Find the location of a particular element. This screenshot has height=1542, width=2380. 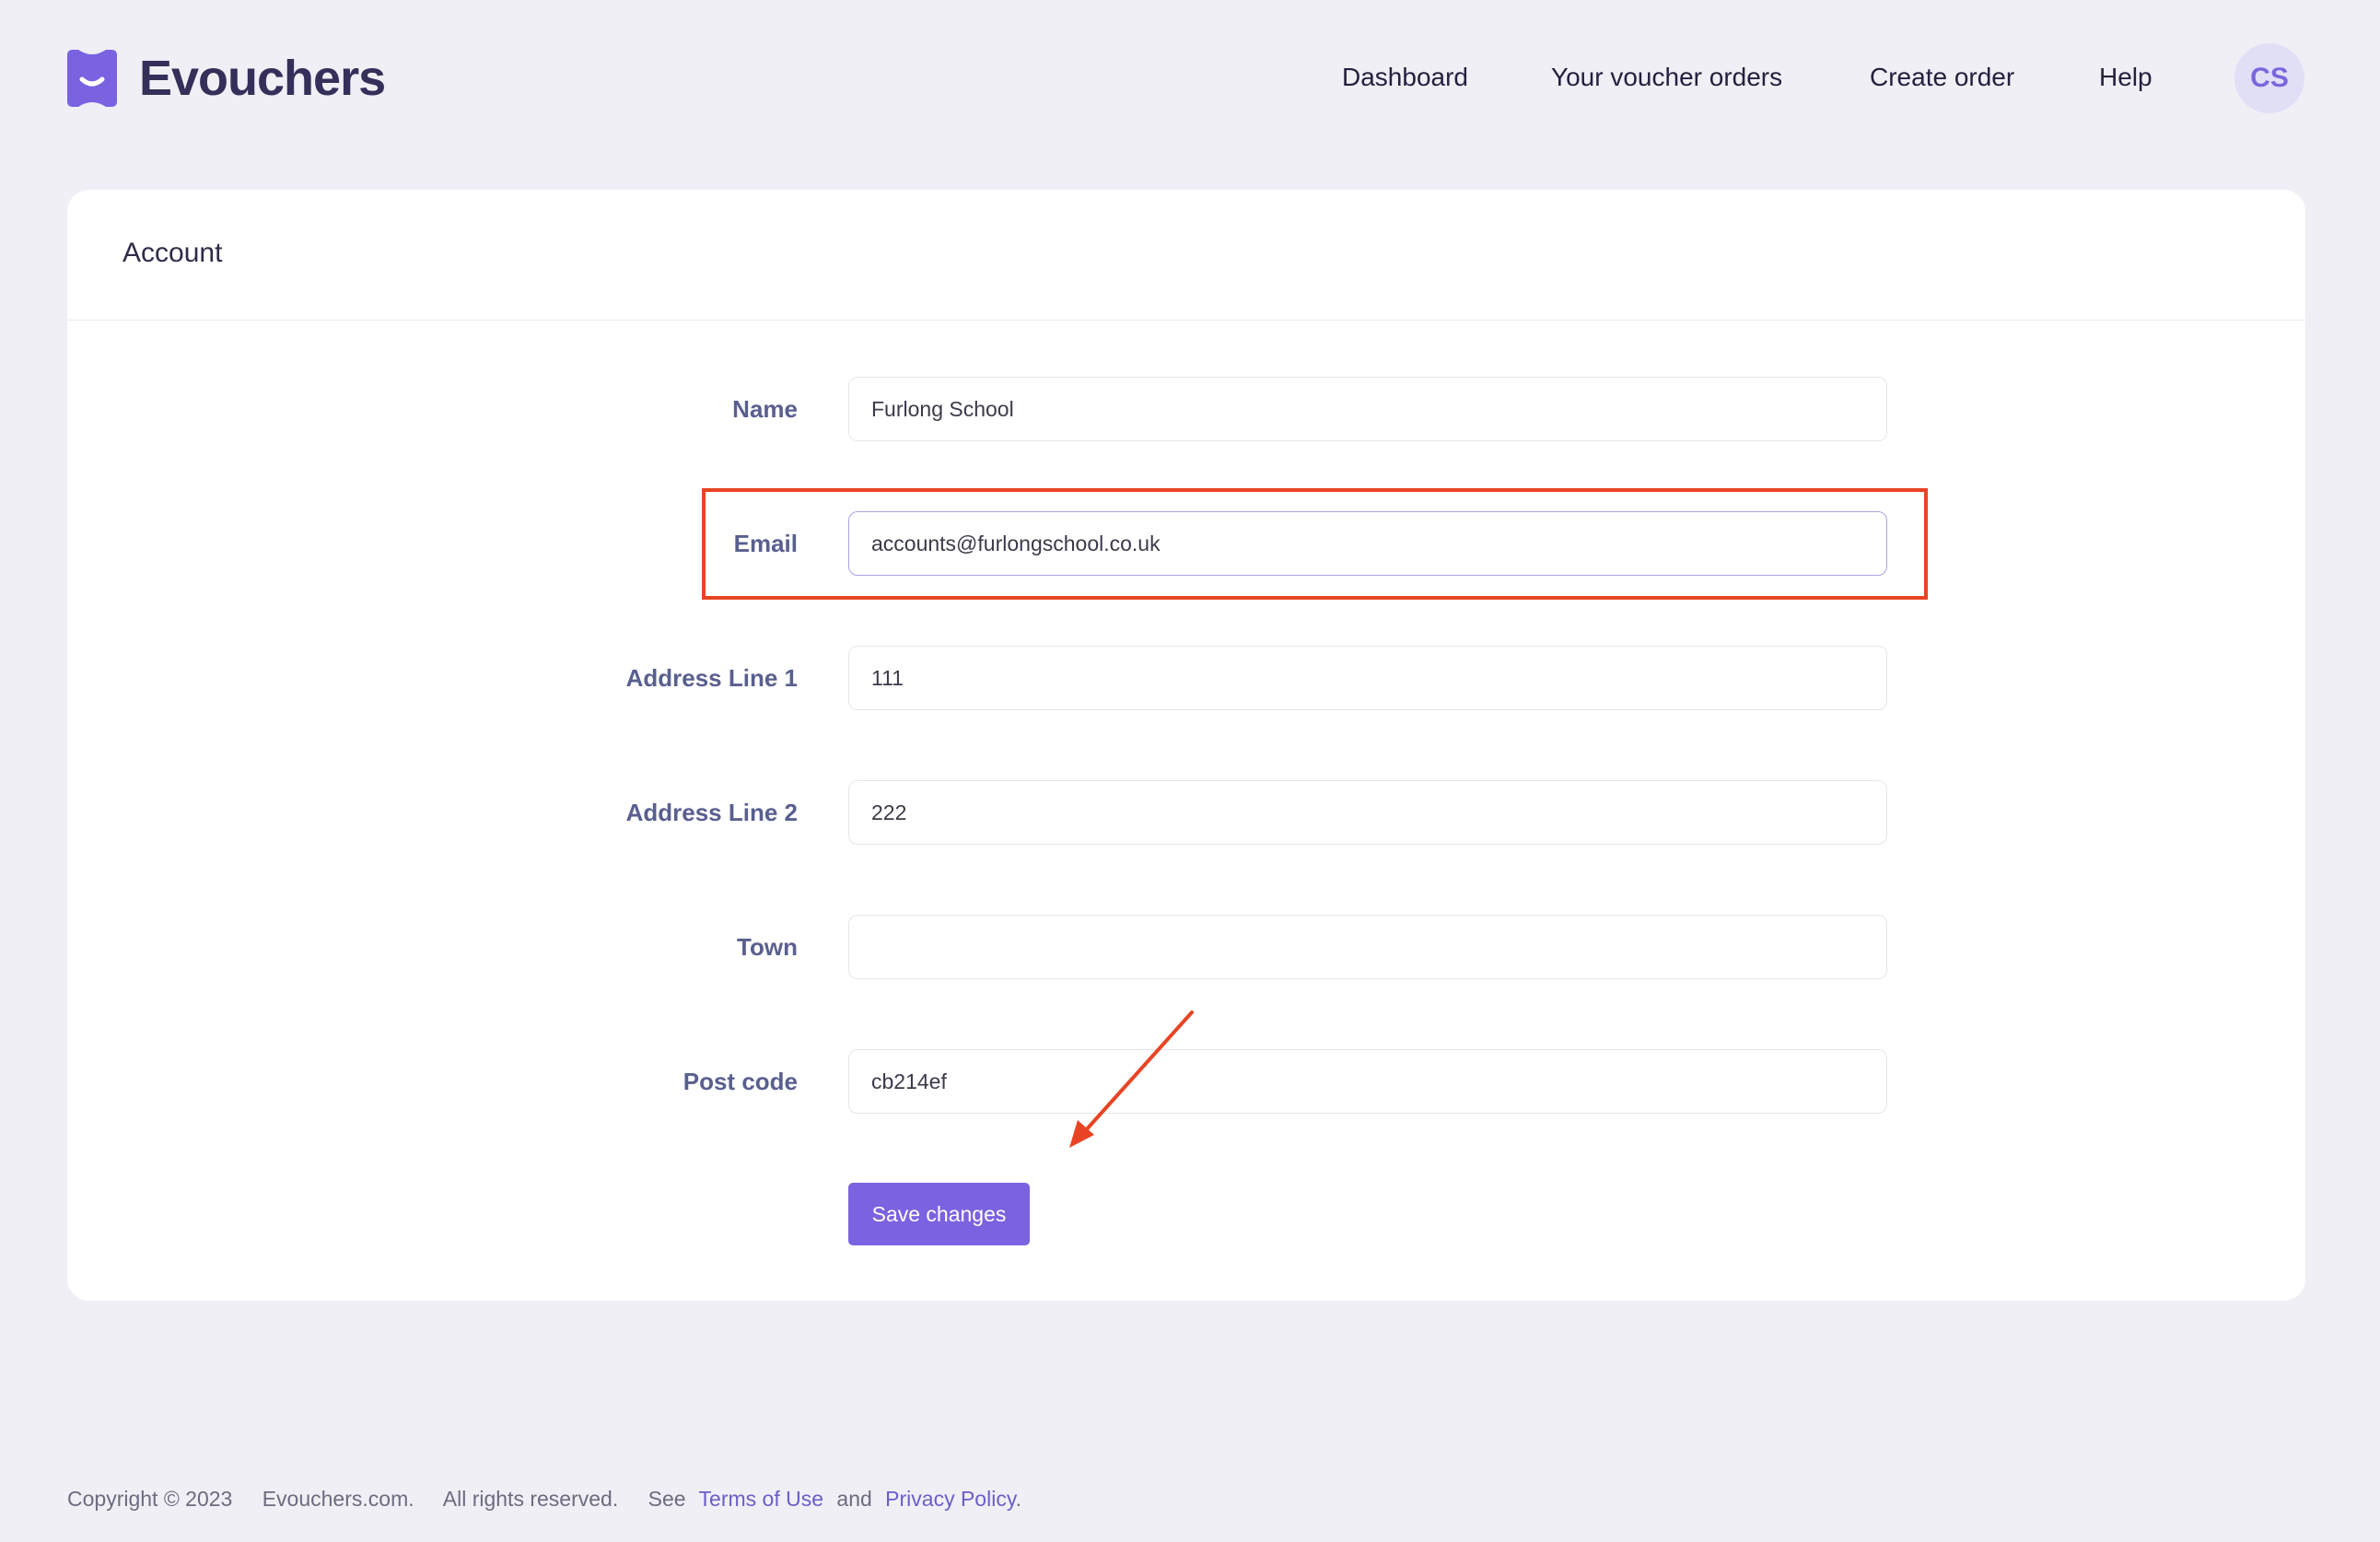

address-line-2-label: Address Line 2 is located at coordinates (711, 812).